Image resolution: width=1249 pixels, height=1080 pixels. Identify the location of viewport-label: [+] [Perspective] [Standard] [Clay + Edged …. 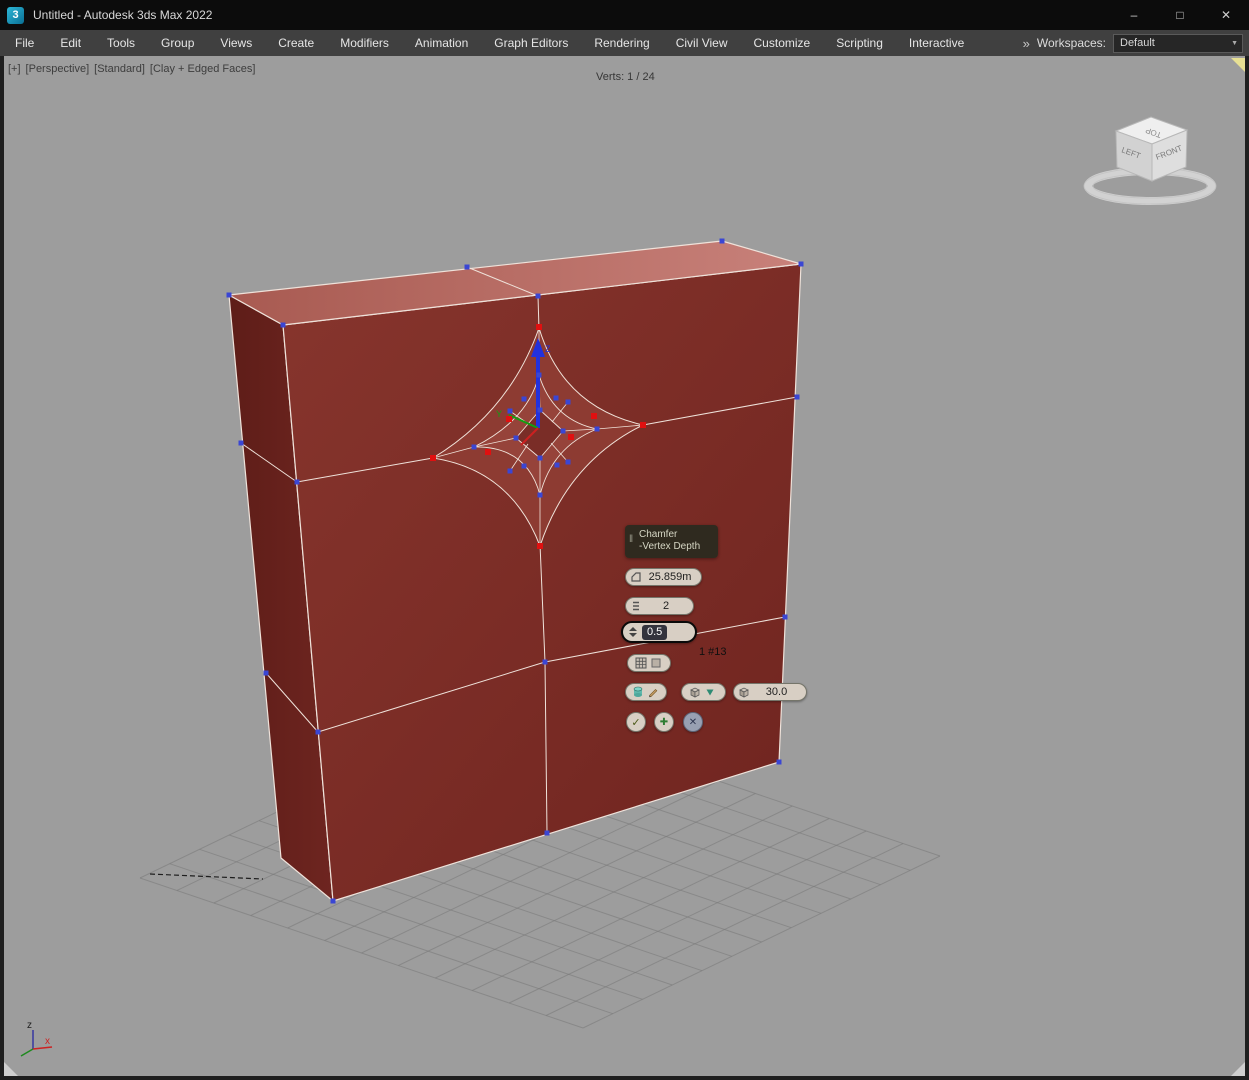
(131, 69).